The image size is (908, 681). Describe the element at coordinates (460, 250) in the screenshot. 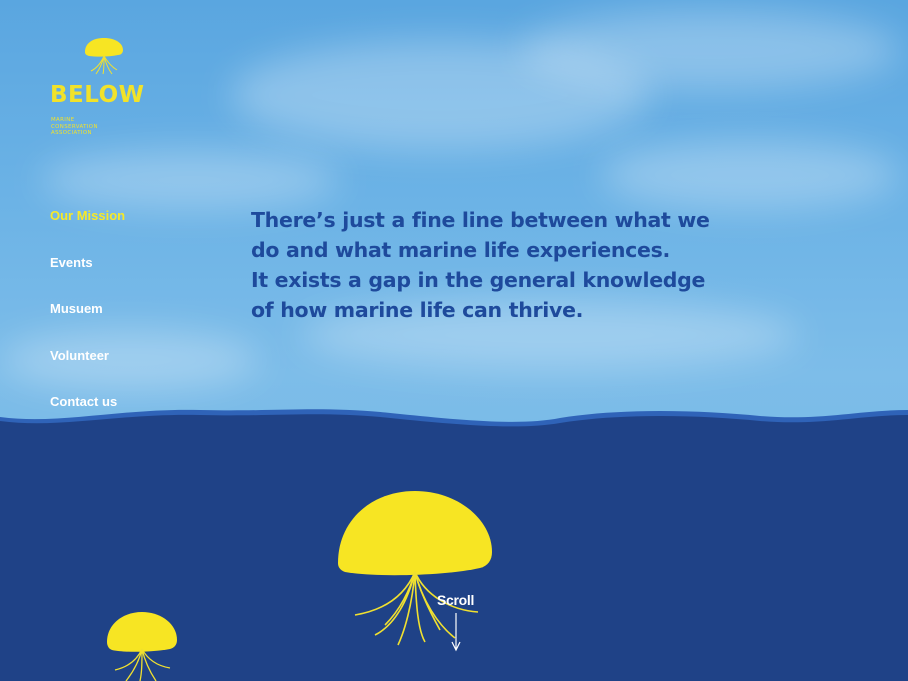

I see `headline-line: do and what marine life experiences.` at that location.